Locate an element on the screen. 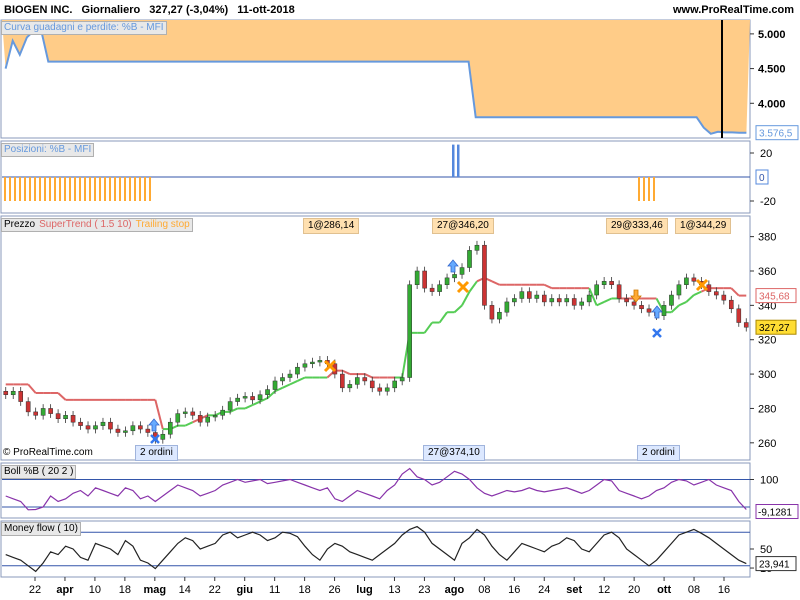  annotation-top-1: 1@286,14 is located at coordinates (331, 226).